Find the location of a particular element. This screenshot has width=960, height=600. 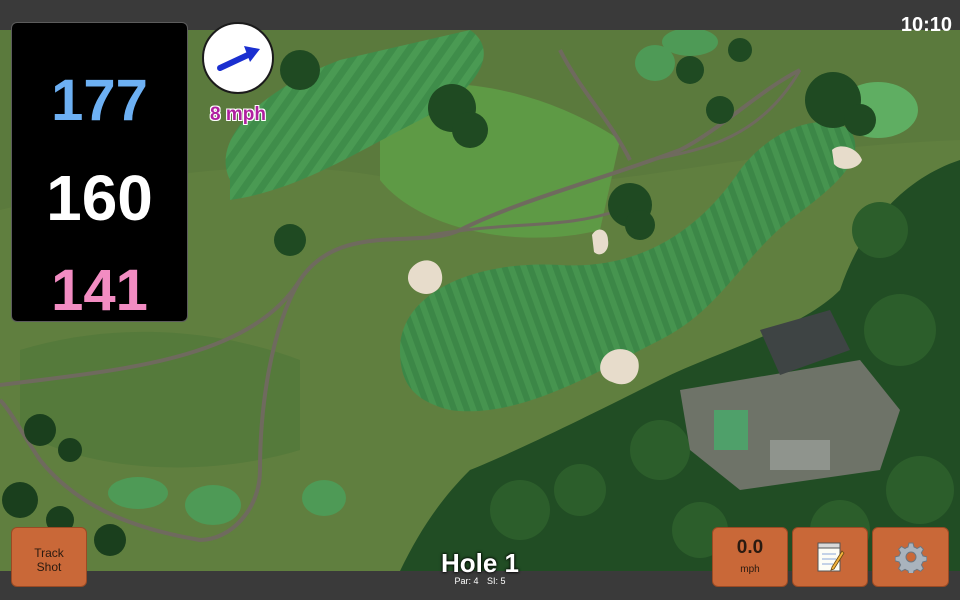

yardage-panel: 177 160 141 is located at coordinates (99, 172).